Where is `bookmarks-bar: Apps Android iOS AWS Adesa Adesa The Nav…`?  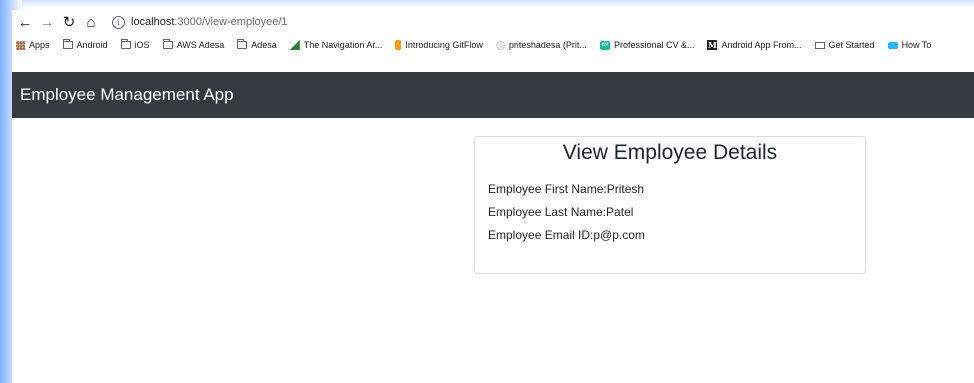 bookmarks-bar: Apps Android iOS AWS Adesa Adesa The Nav… is located at coordinates (493, 45).